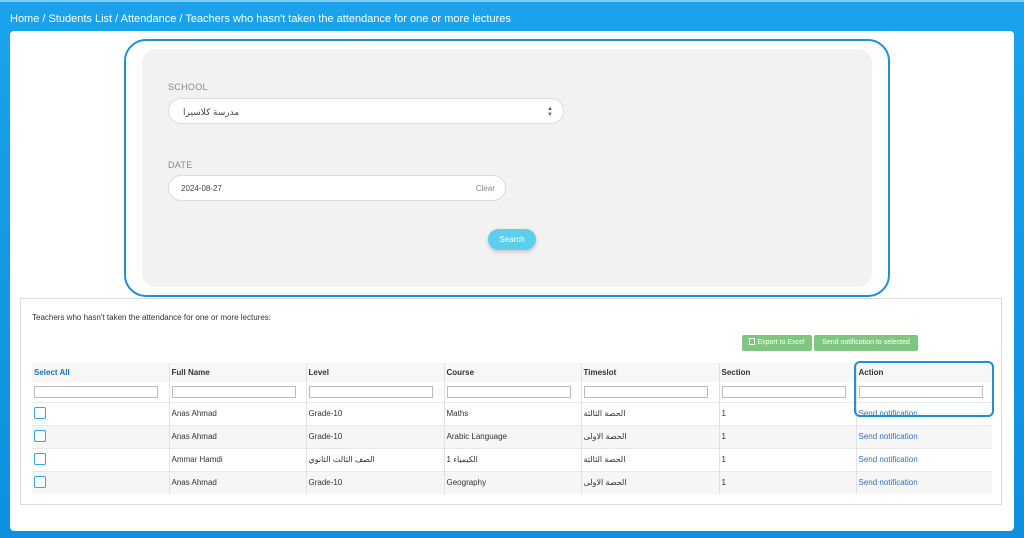 This screenshot has width=1024, height=538. Describe the element at coordinates (101, 372) in the screenshot. I see `select-all-header: Select All` at that location.